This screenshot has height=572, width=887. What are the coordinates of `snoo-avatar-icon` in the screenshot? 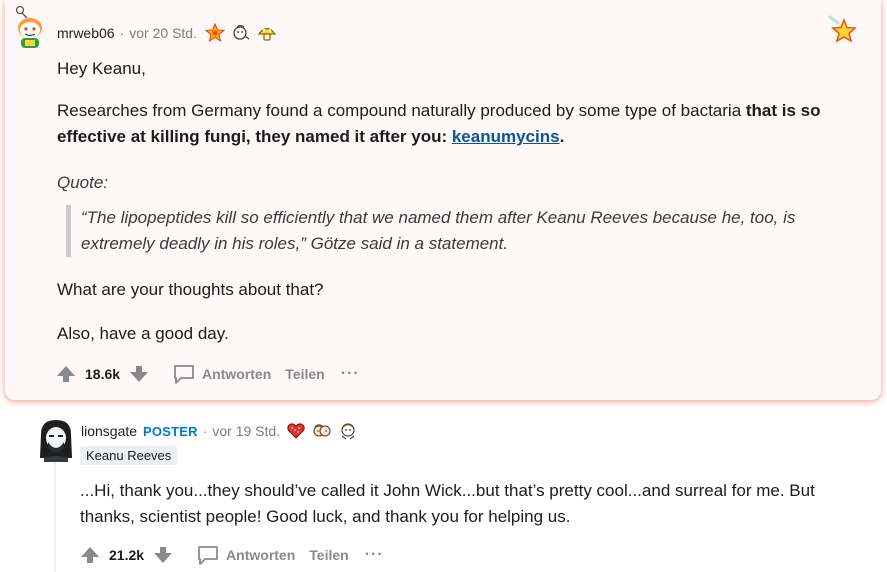 It's located at (28, 26).